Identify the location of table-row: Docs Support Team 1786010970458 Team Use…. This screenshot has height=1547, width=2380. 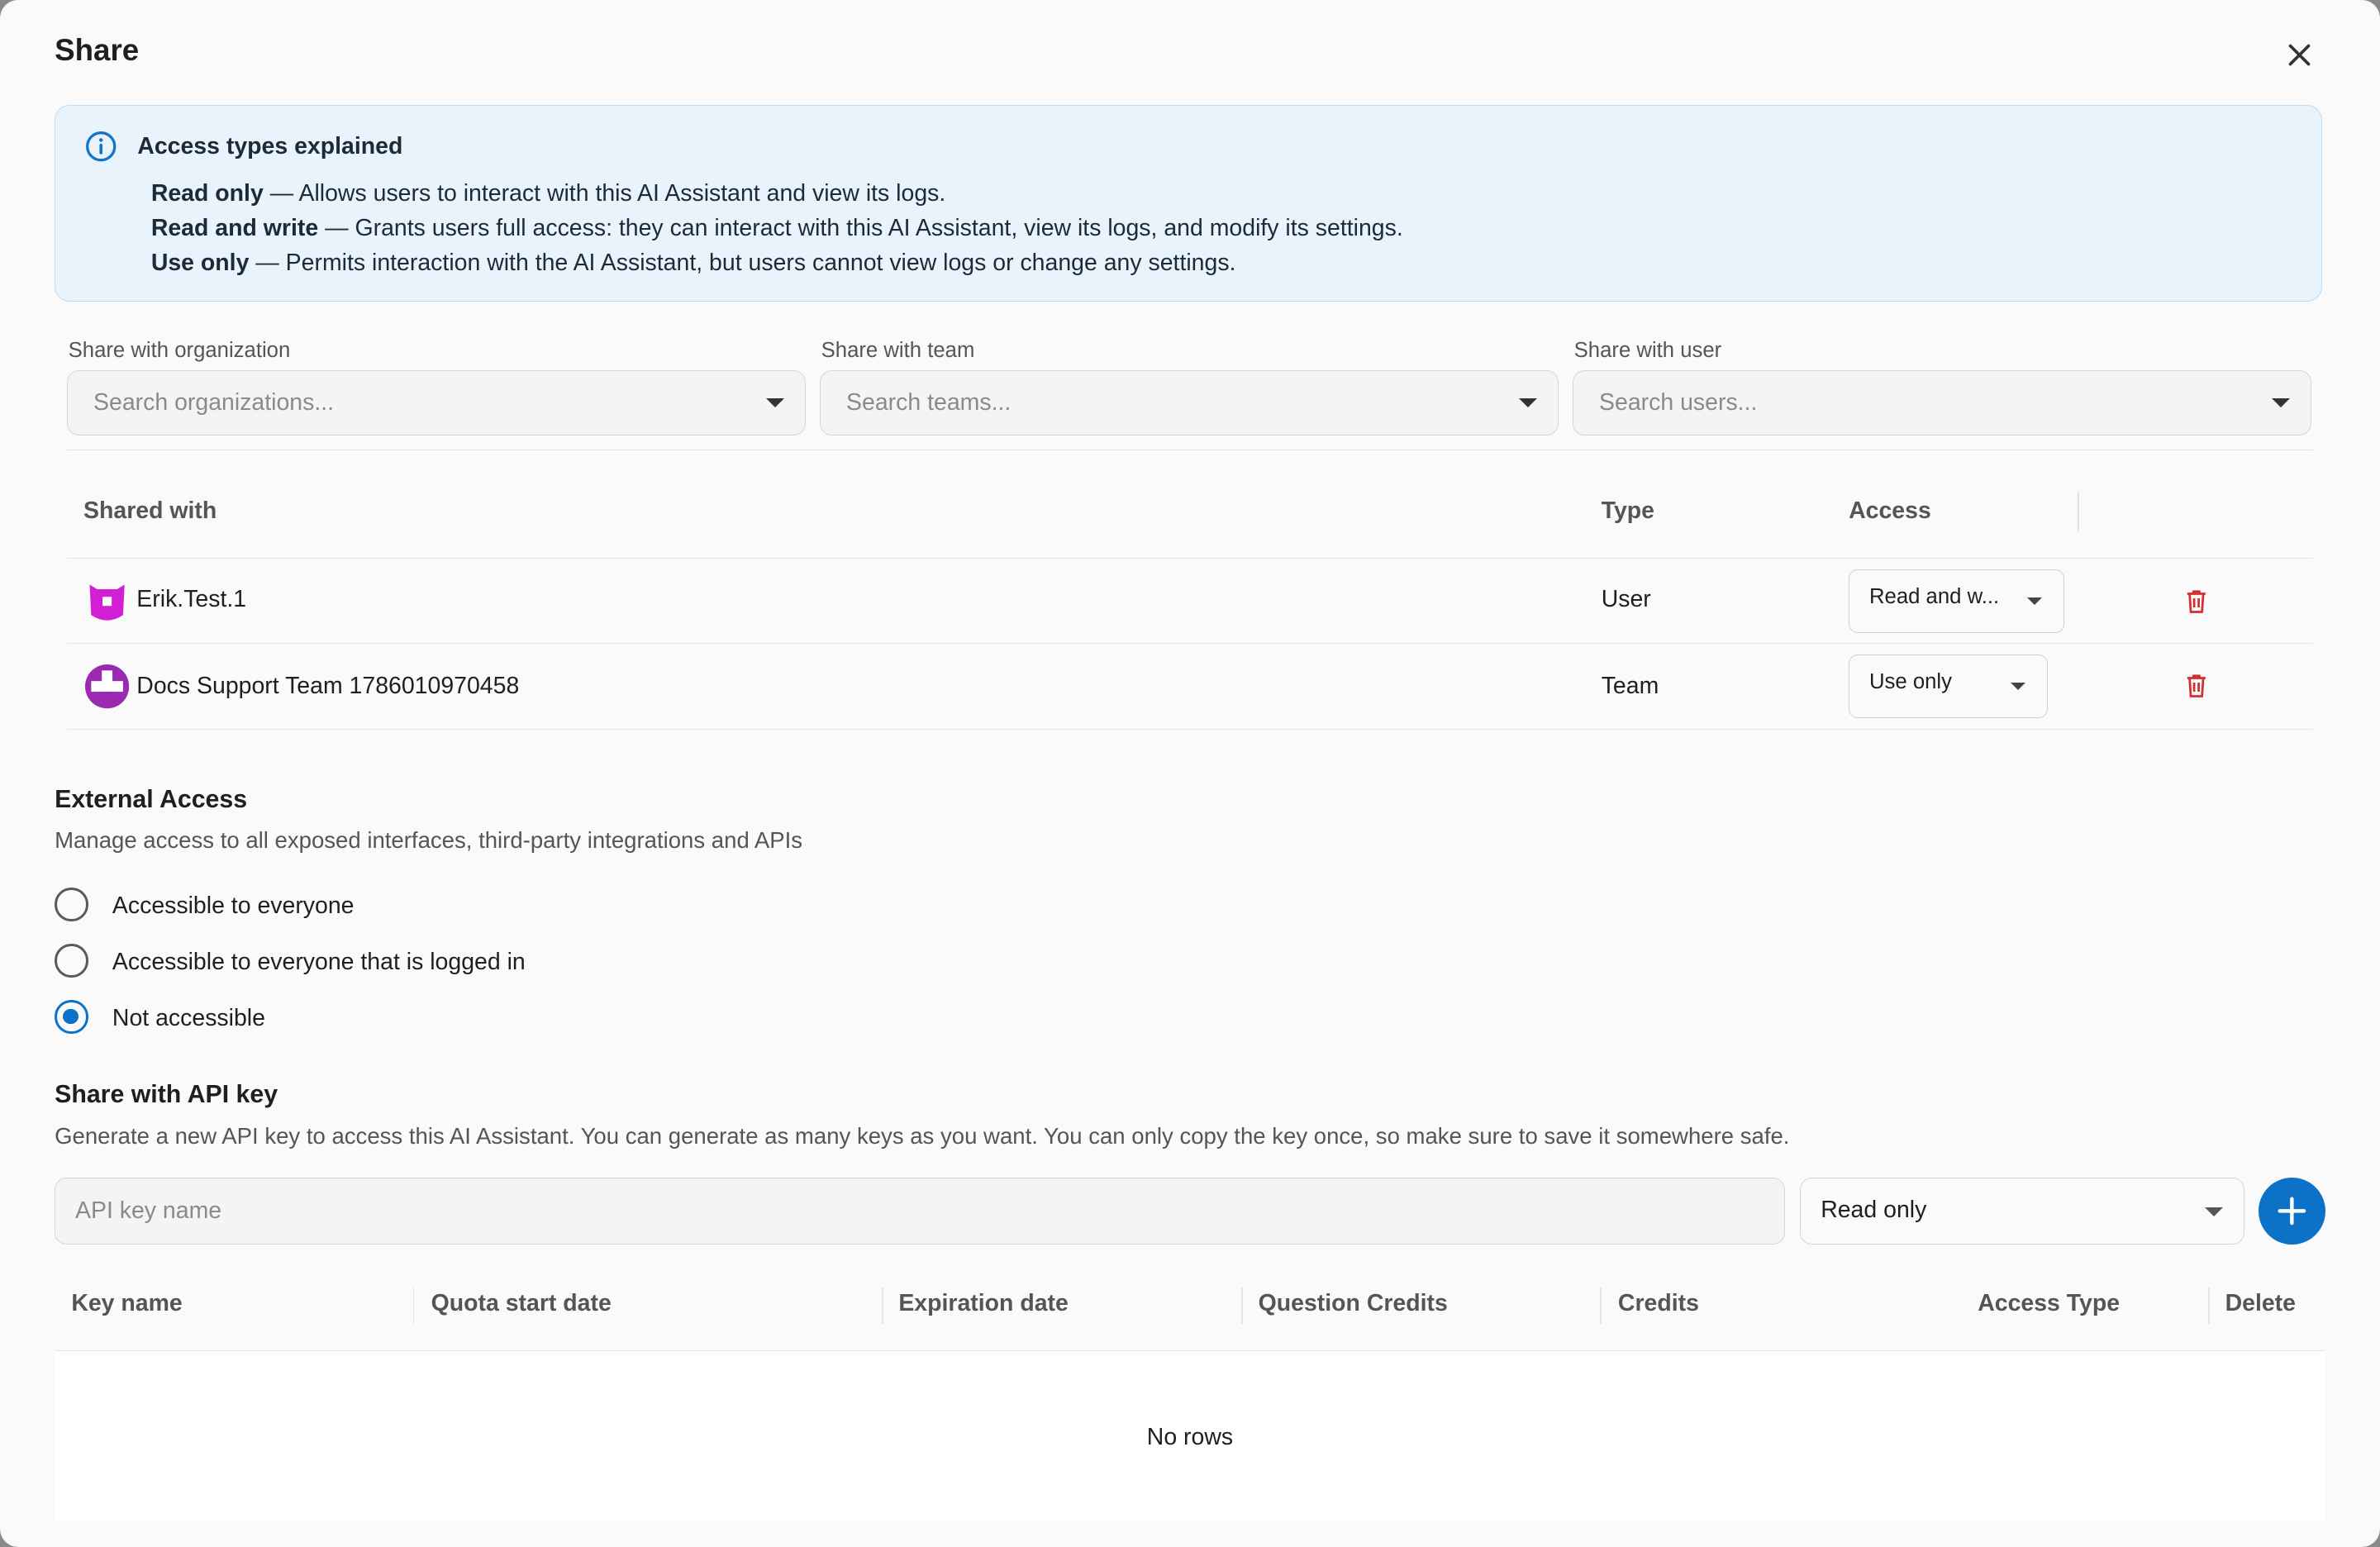
(1190, 687).